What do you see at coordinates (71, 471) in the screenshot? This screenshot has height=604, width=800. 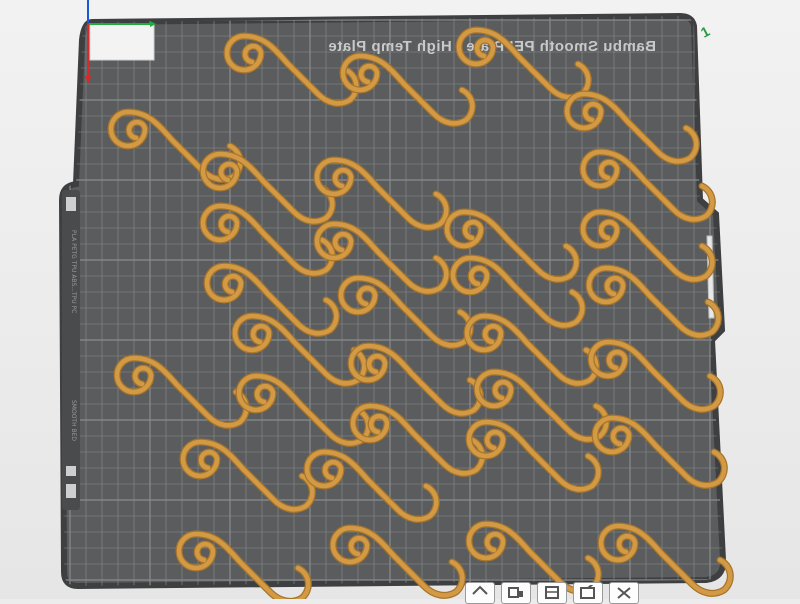 I see `plate-arrow-icon` at bounding box center [71, 471].